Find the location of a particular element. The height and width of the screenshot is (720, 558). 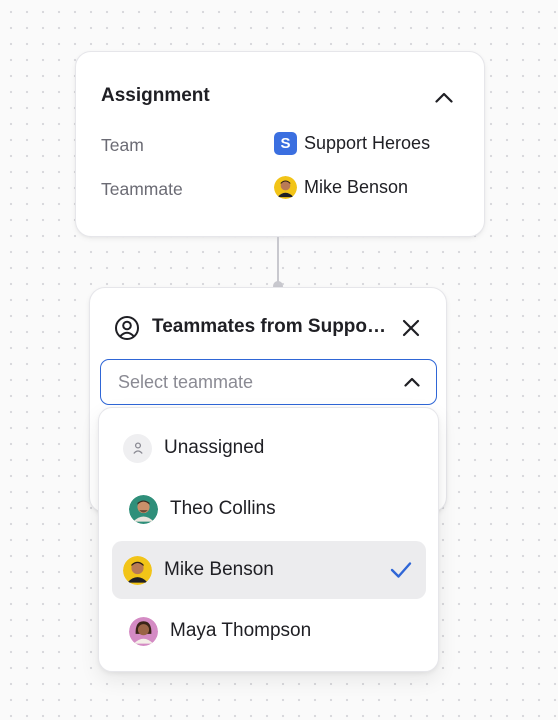

teammate-select is located at coordinates (268, 382).